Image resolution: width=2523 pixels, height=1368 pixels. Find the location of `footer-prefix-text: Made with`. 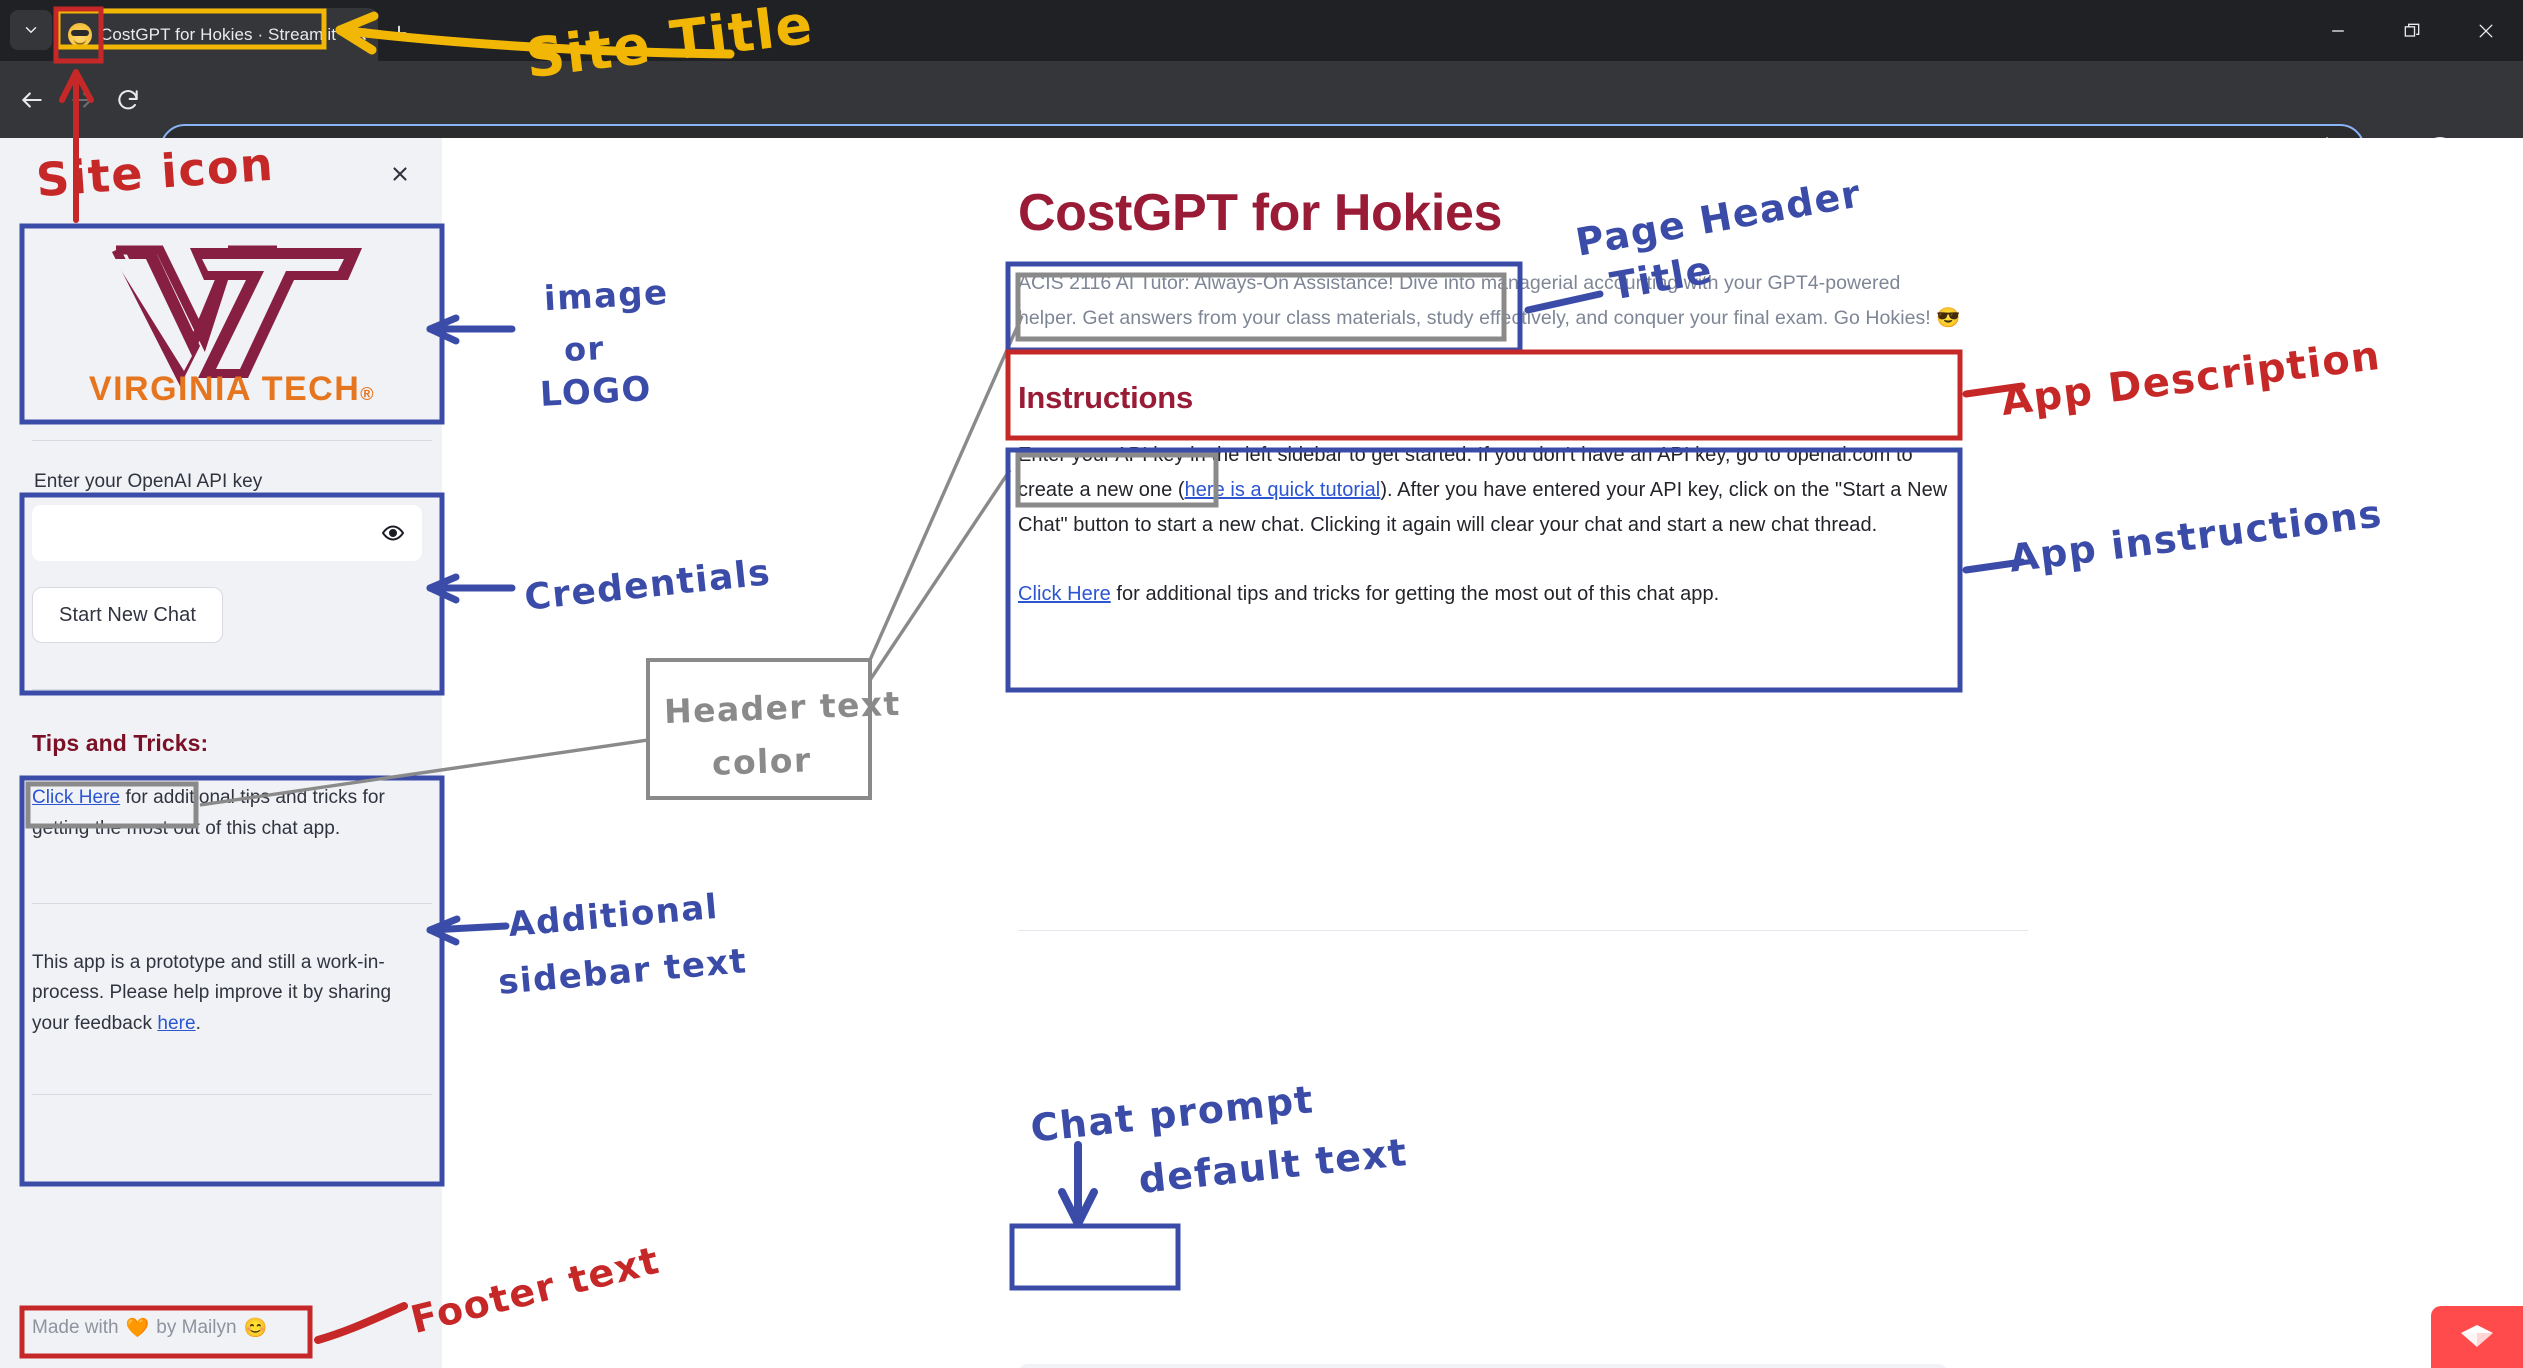

footer-prefix-text: Made with is located at coordinates (75, 1327).